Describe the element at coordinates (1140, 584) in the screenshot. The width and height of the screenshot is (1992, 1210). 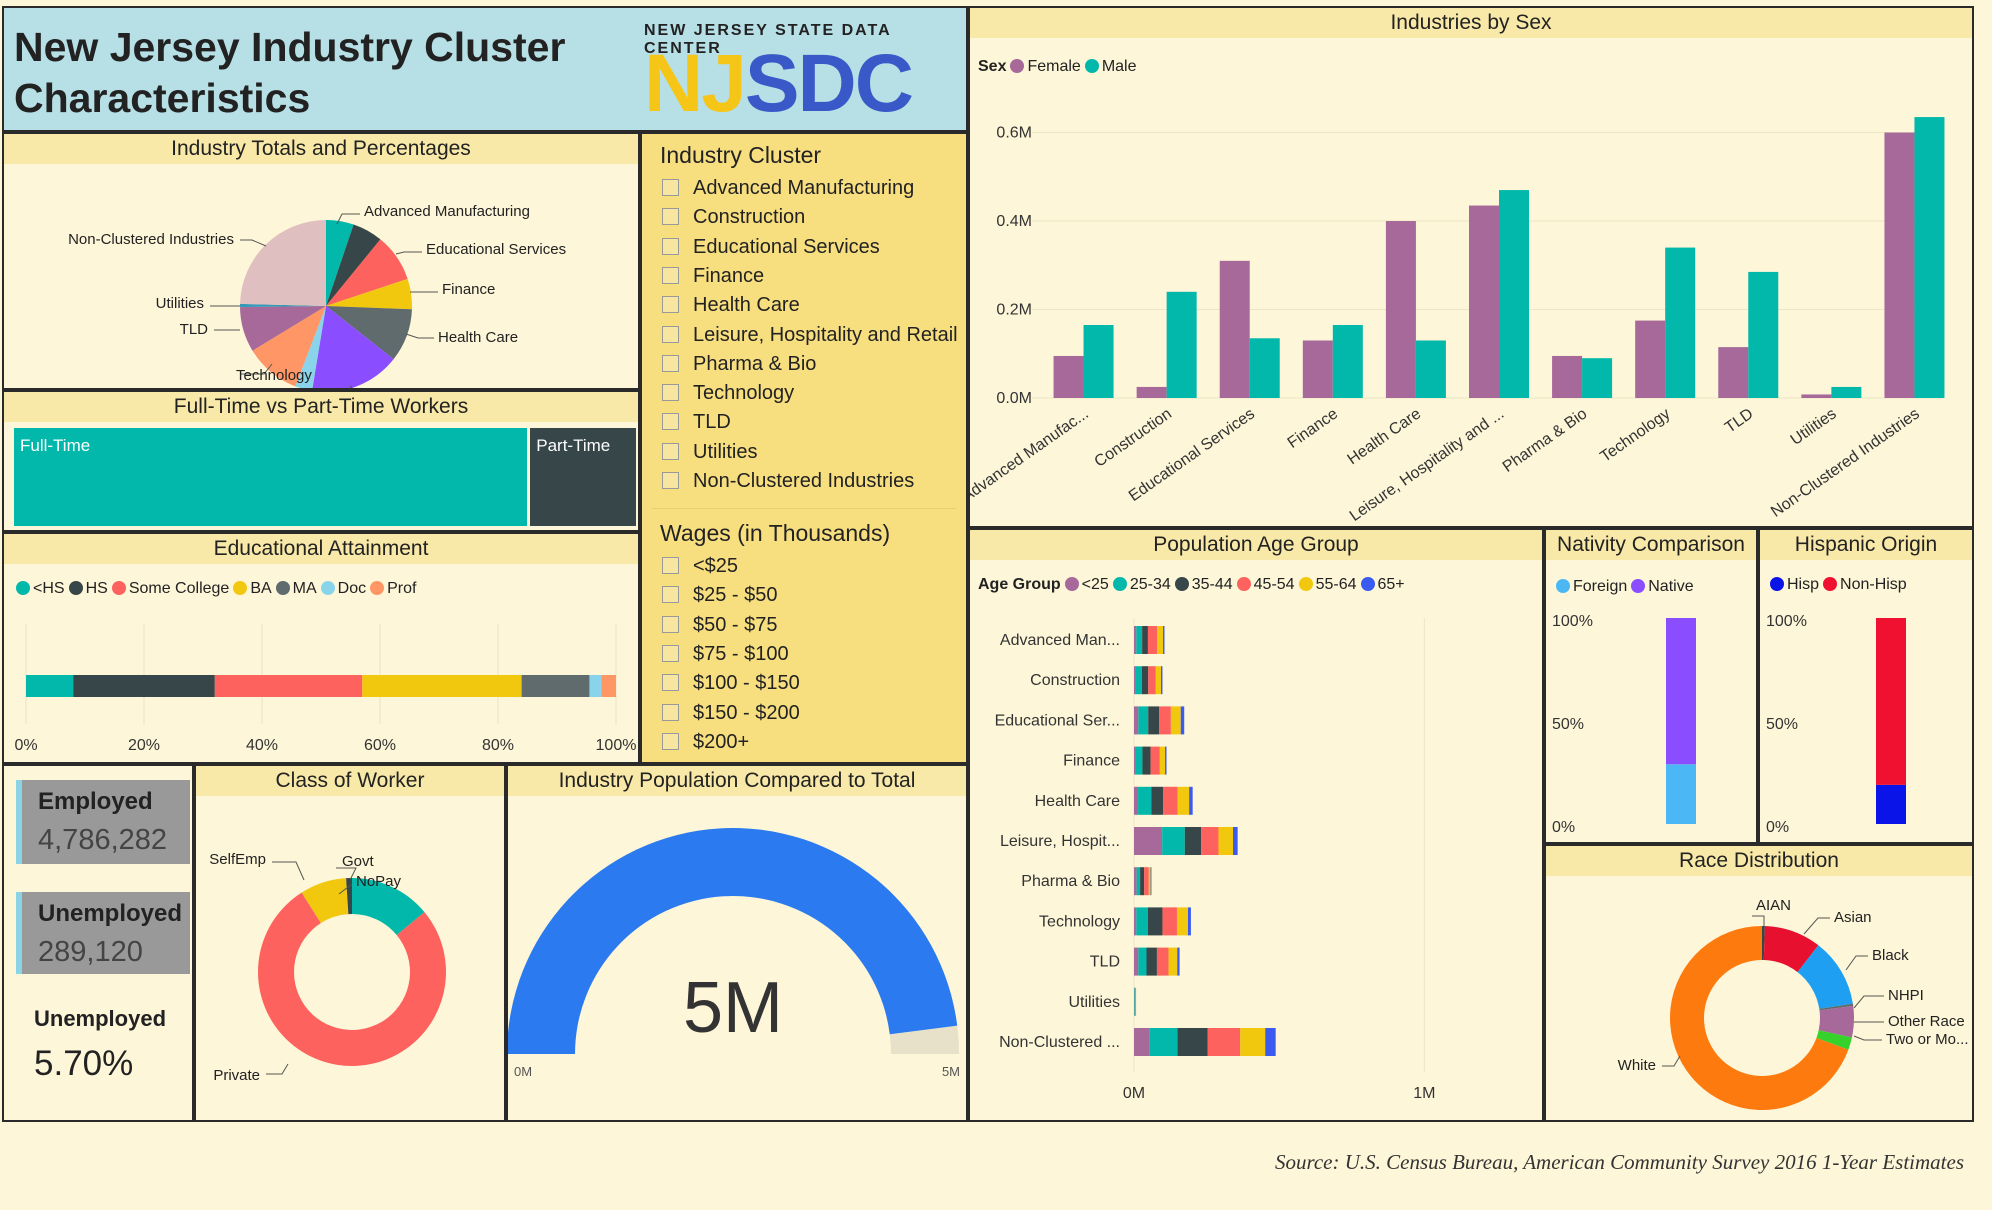
I see `legend-item: 25-34` at that location.